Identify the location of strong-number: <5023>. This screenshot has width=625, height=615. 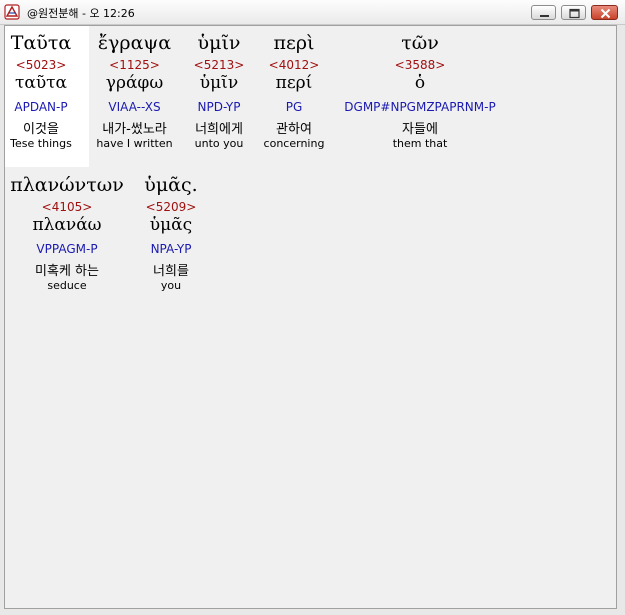
(41, 65).